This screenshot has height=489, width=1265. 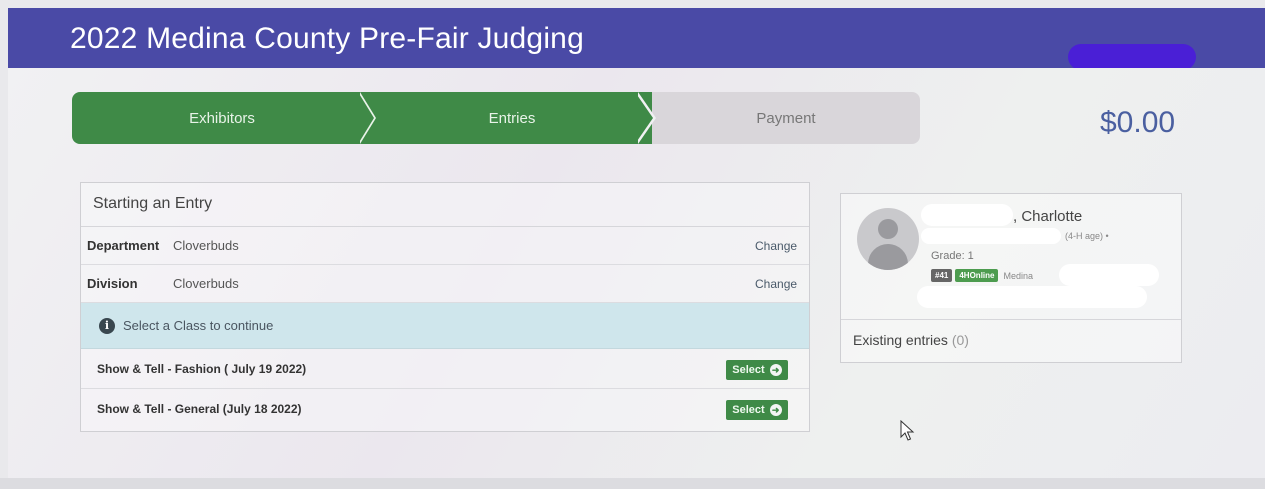 I want to click on existing-entries: Existing entries (0), so click(x=1011, y=340).